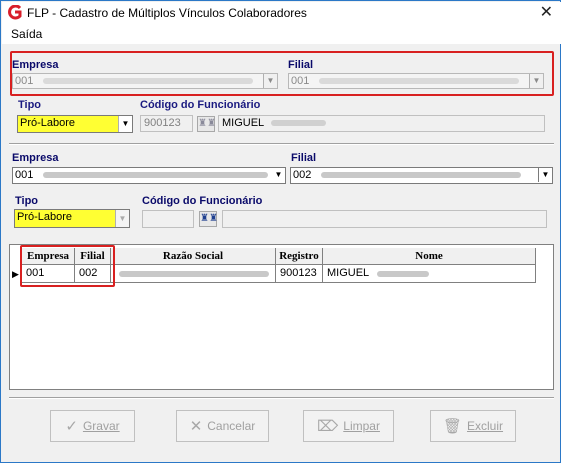  What do you see at coordinates (35, 158) in the screenshot?
I see `empresa-label: Empresa` at bounding box center [35, 158].